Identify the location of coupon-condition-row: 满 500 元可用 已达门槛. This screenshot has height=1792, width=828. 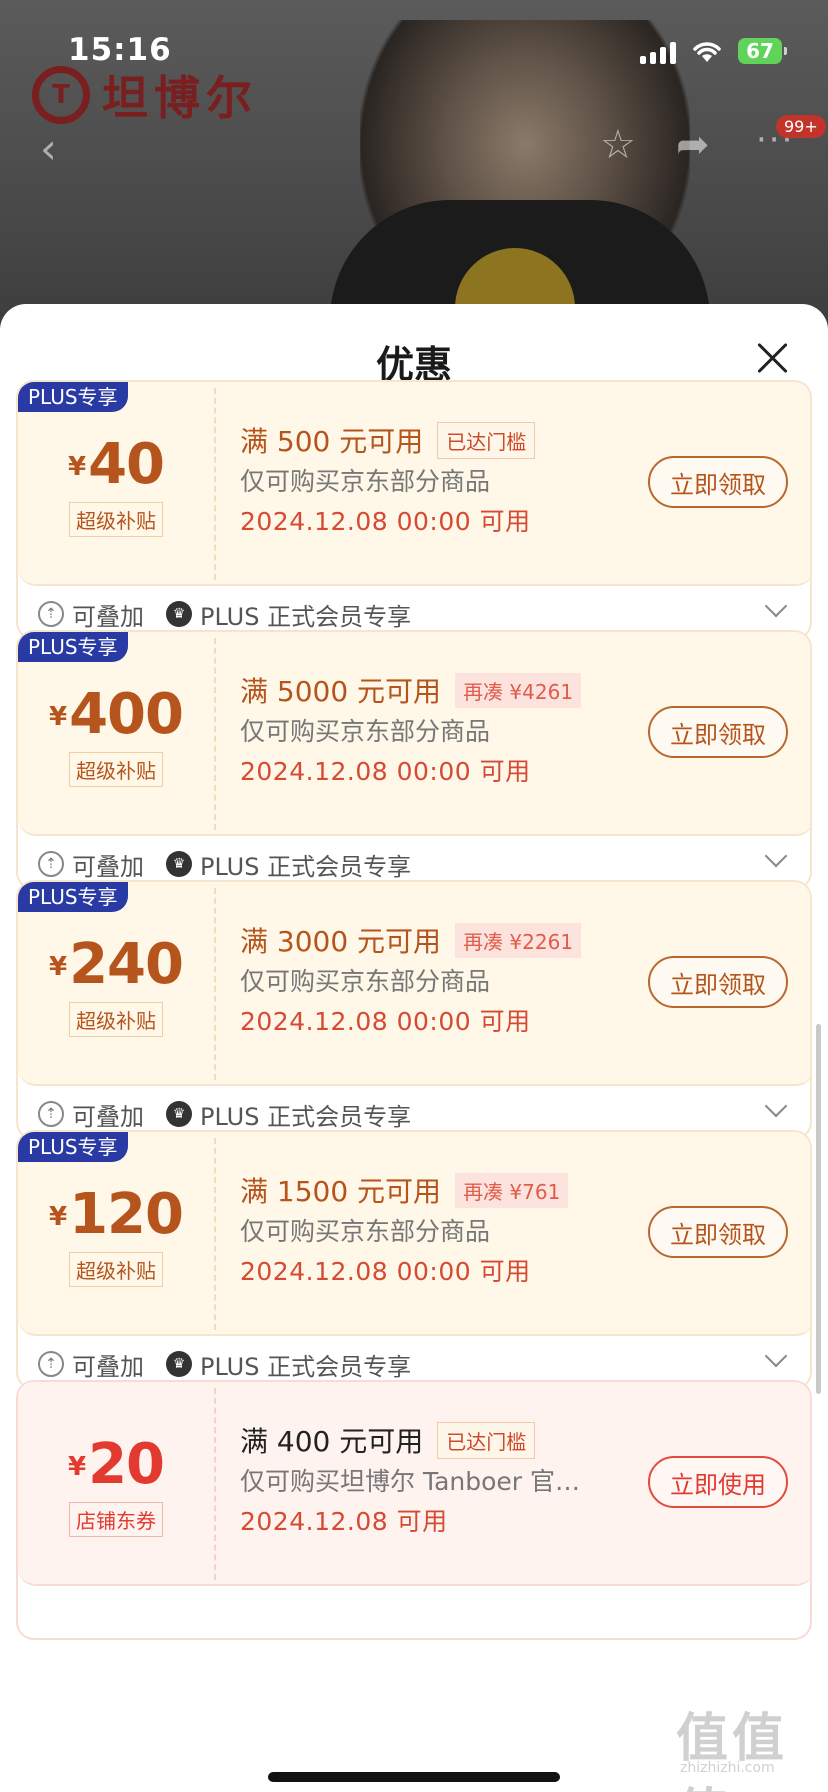
(388, 440).